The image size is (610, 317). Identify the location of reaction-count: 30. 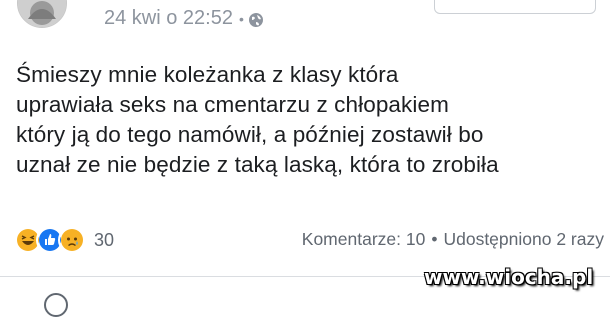
(104, 239).